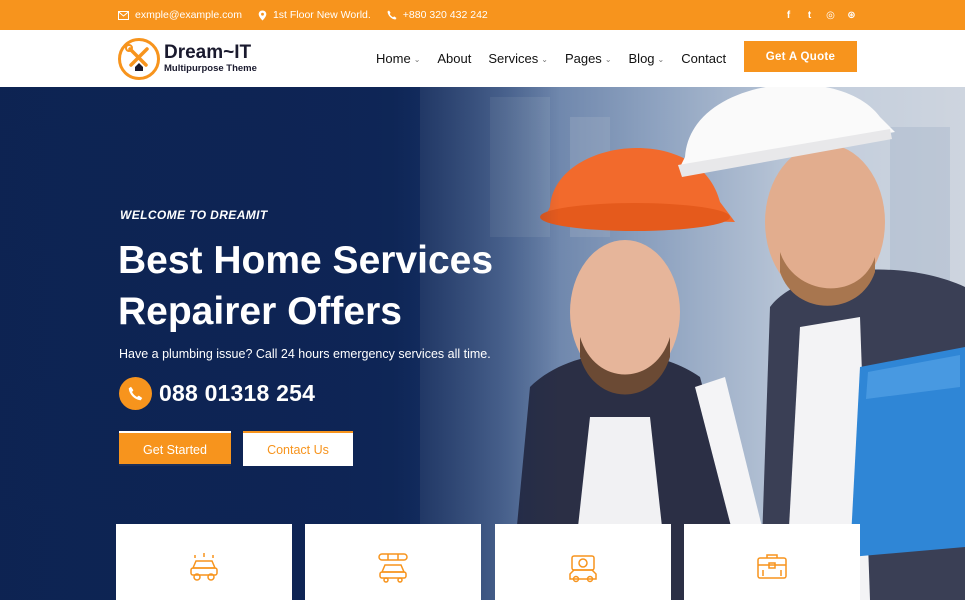 This screenshot has height=600, width=965. I want to click on contact-us-button: Contact Us, so click(298, 448).